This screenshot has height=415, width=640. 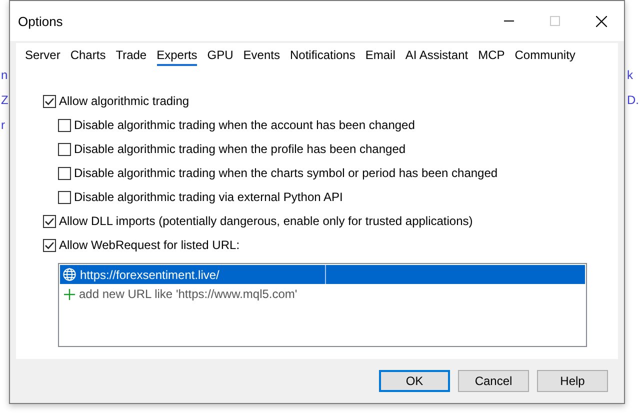 I want to click on checkbox-label: Disable algorithmic trading when the charts symbol or period has been changed, so click(x=286, y=173).